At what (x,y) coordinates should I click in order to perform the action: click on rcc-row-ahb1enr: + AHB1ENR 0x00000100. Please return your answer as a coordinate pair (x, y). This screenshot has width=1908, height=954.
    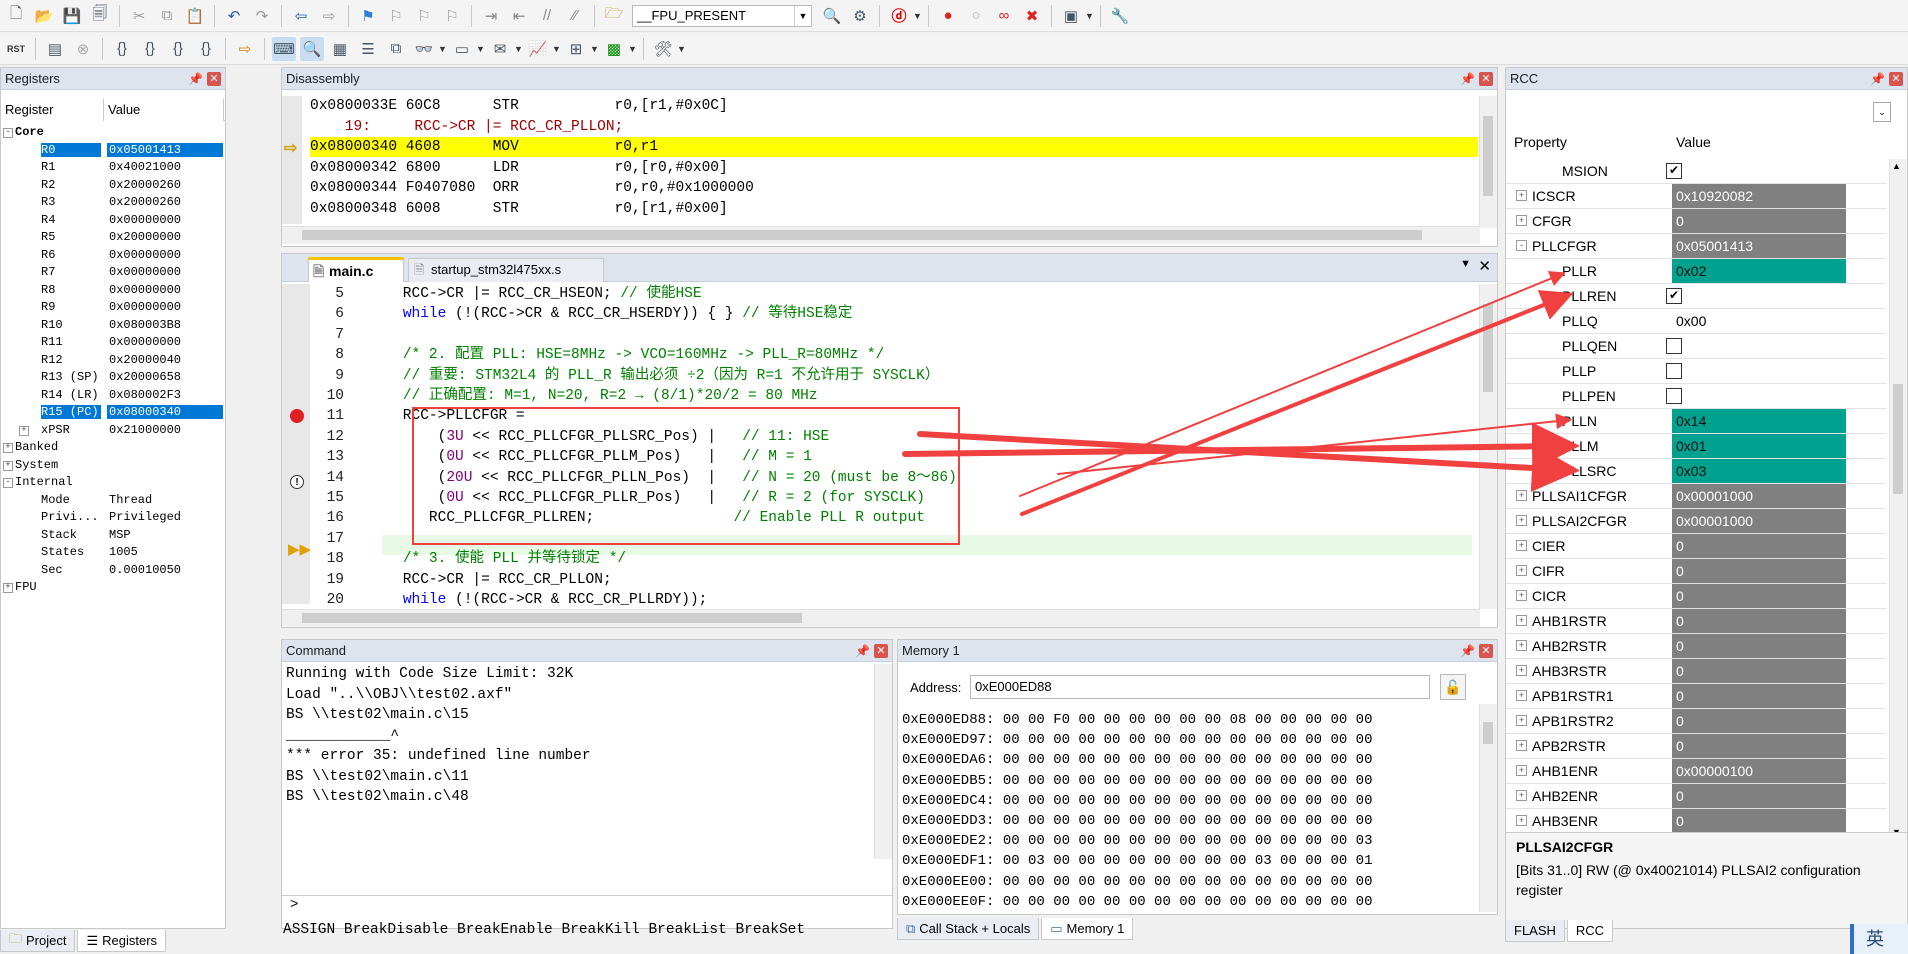
    Looking at the image, I should click on (1696, 771).